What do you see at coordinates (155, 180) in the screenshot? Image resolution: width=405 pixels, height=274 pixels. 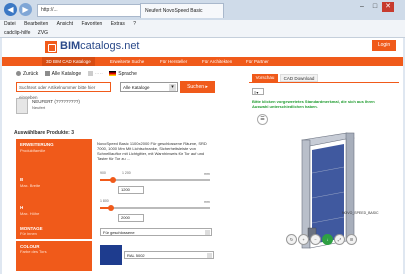 I see `width-slider` at bounding box center [155, 180].